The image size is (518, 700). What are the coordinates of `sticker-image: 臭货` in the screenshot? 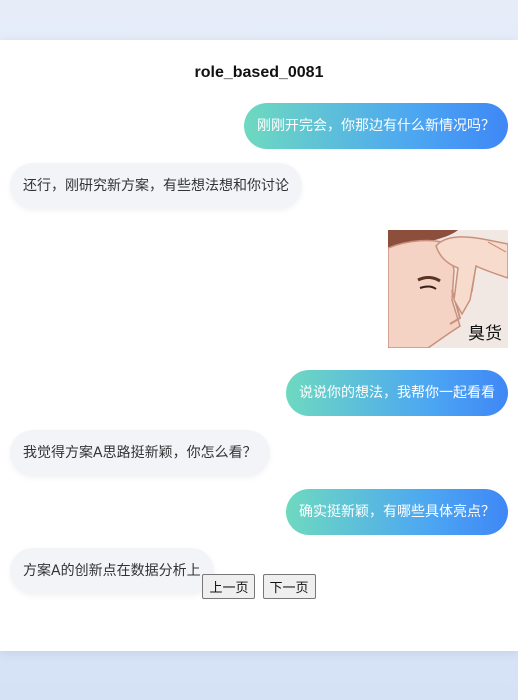 It's located at (448, 289).